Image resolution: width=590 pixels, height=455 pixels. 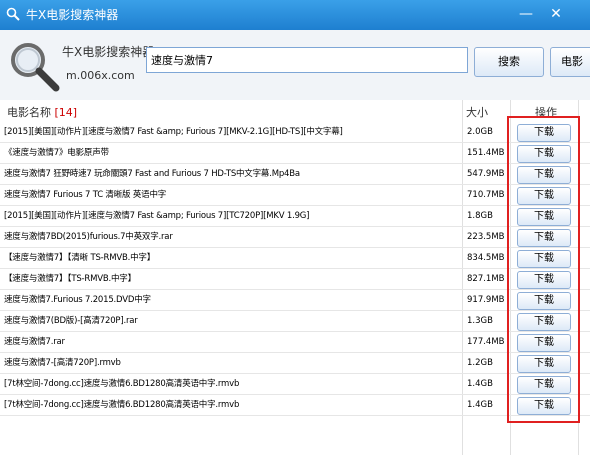 What do you see at coordinates (526, 14) in the screenshot?
I see `minimize-button: —` at bounding box center [526, 14].